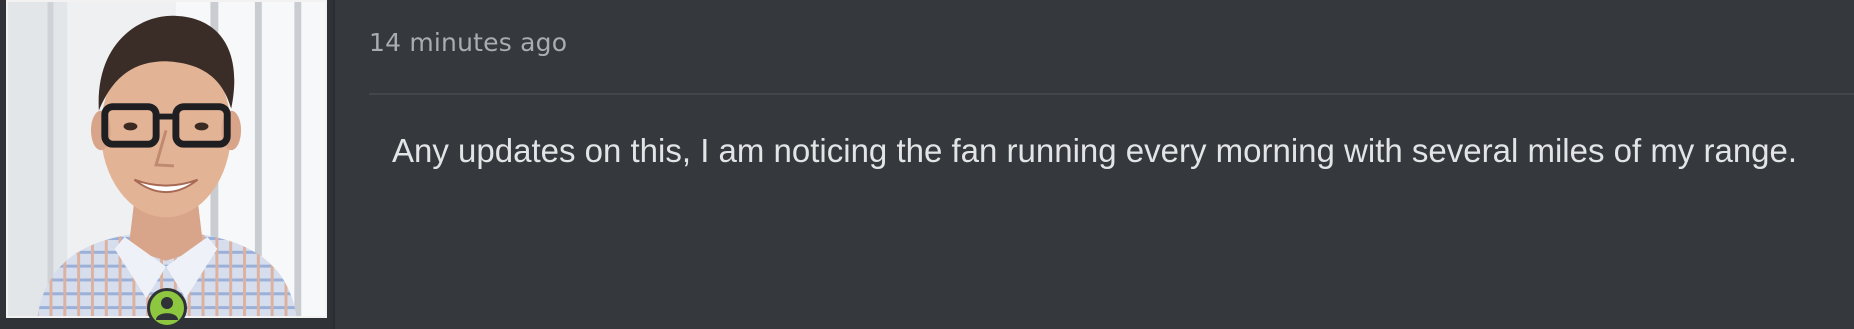 The height and width of the screenshot is (329, 1854). I want to click on online-status-badge, so click(167, 308).